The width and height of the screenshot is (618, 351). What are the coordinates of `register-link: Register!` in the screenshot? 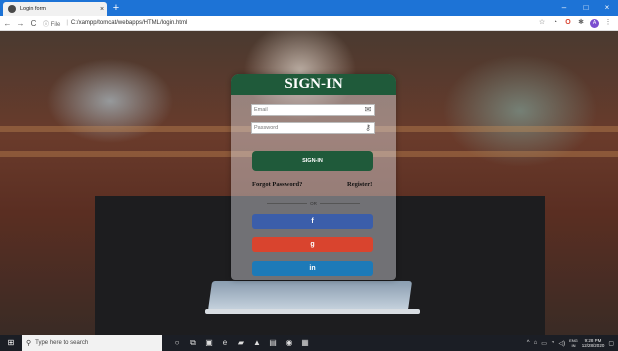 It's located at (359, 184).